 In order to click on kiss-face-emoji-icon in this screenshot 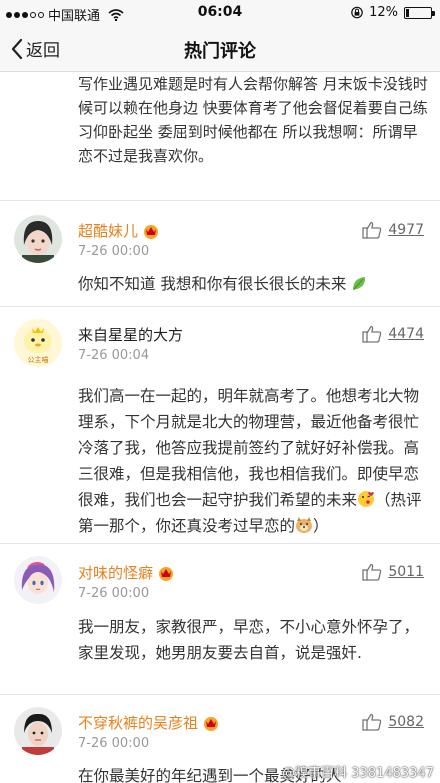, I will do `click(366, 499)`.